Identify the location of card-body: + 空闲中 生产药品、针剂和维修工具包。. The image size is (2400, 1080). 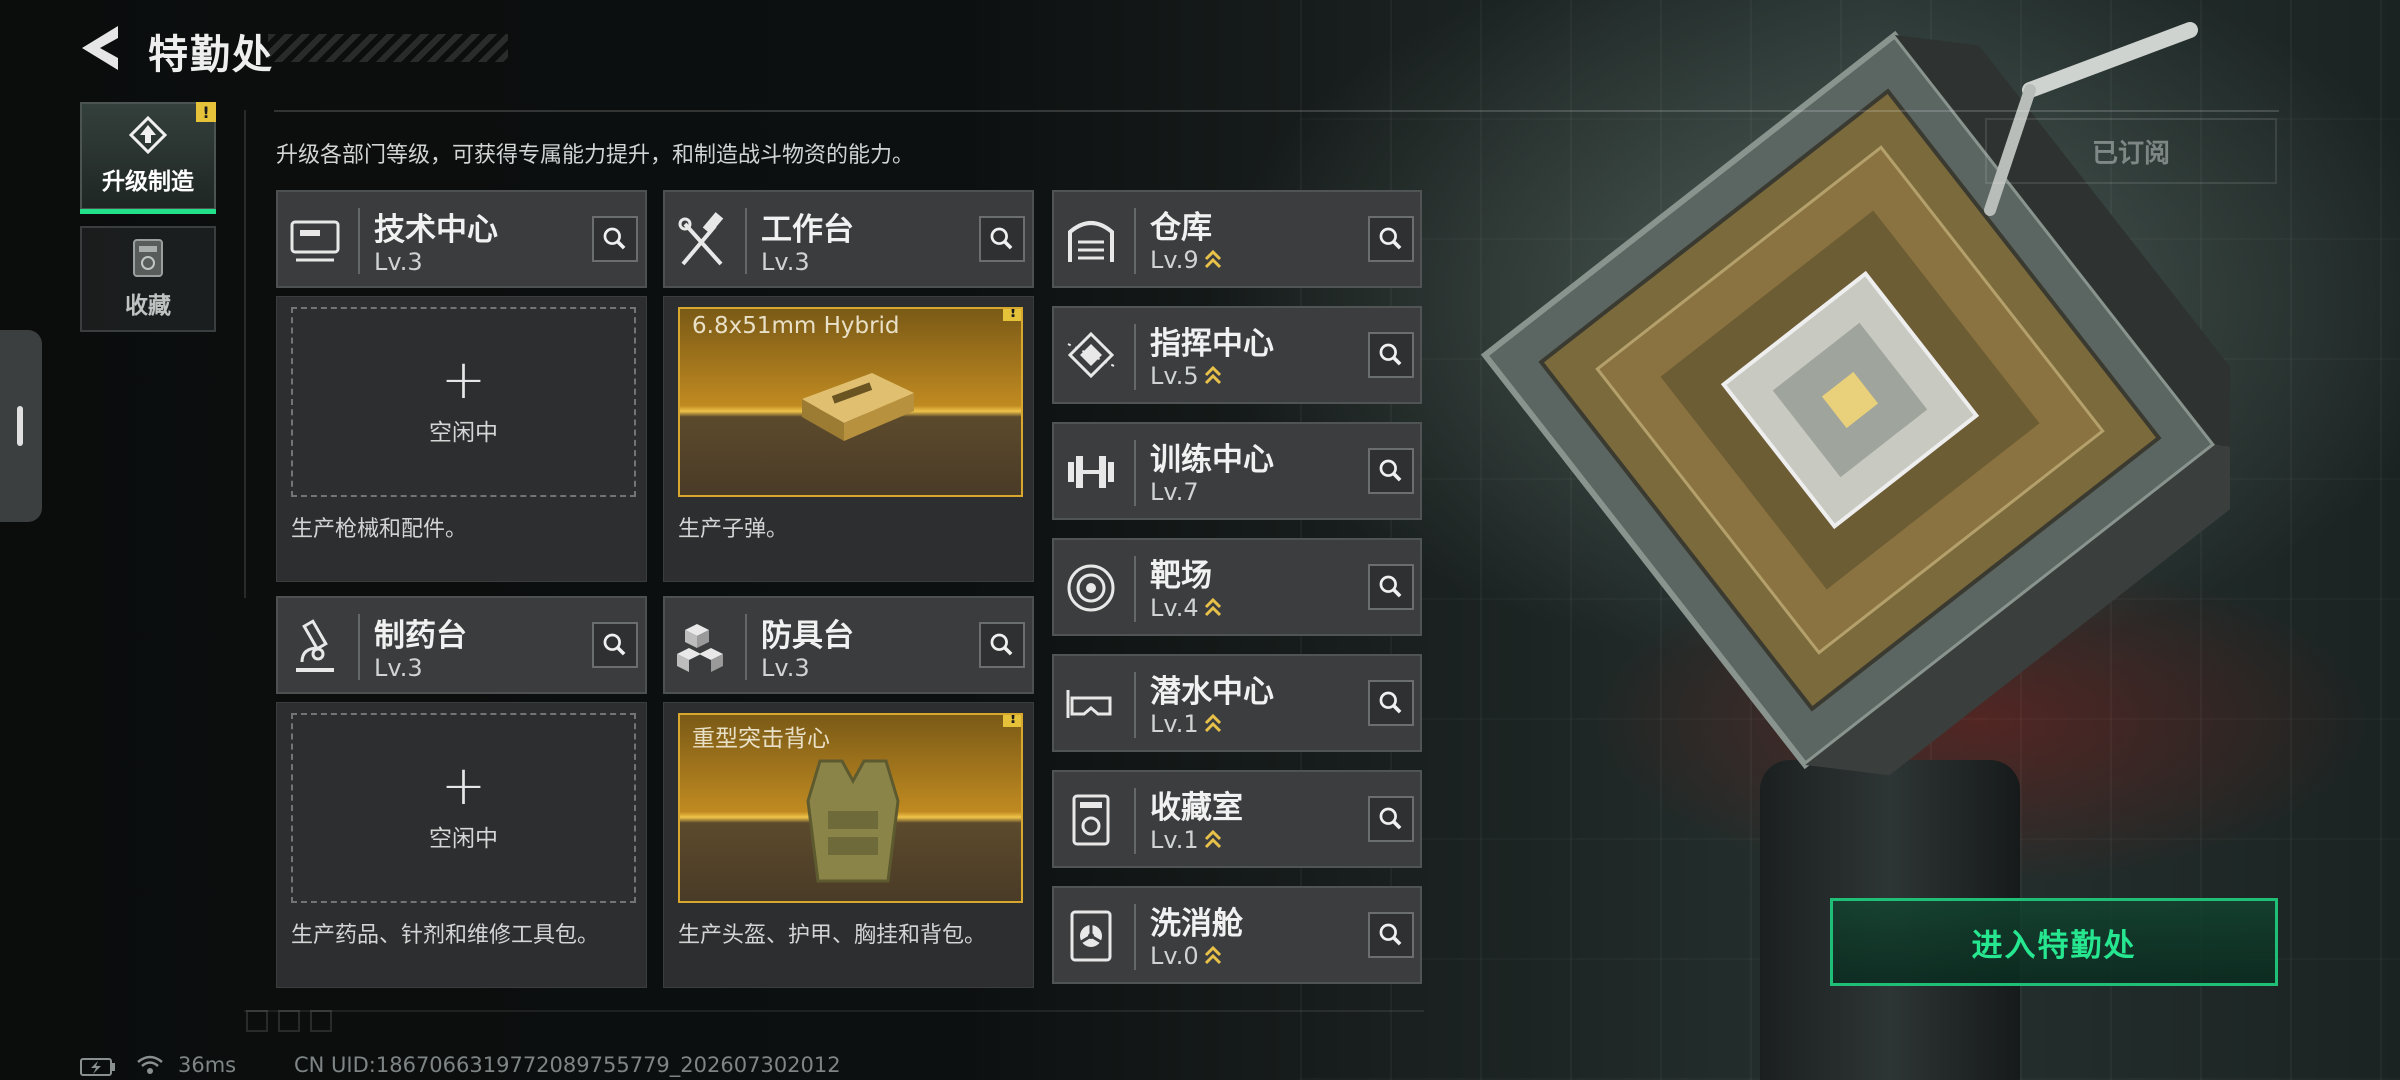
(461, 845).